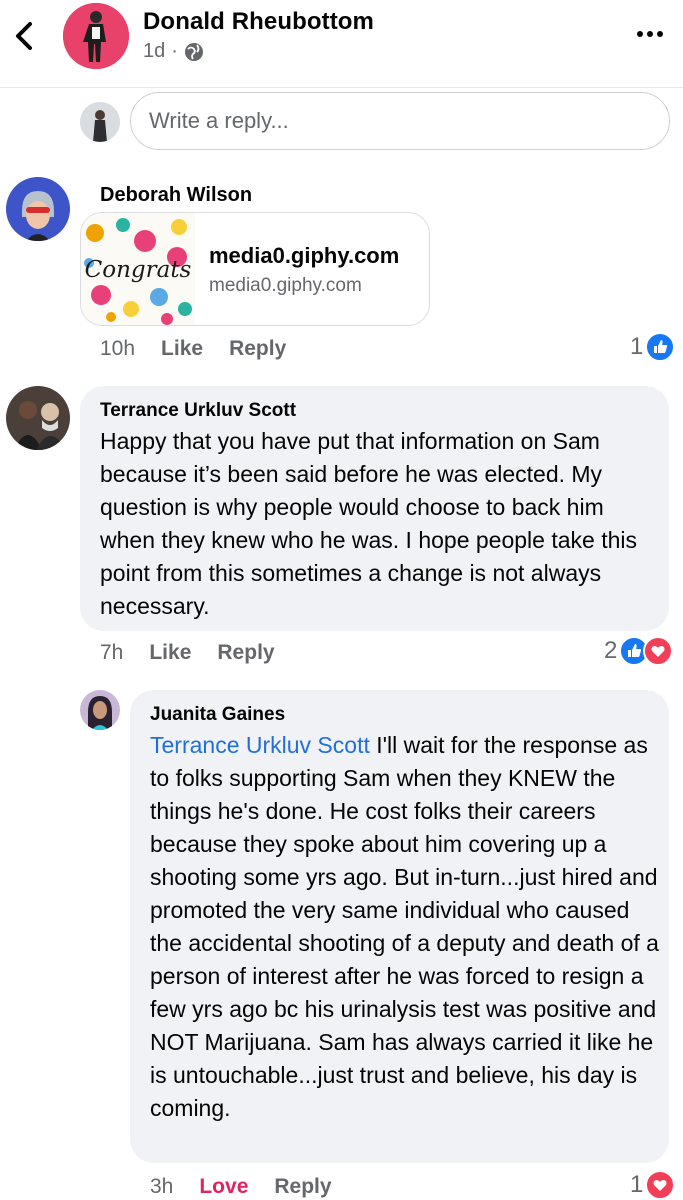 The width and height of the screenshot is (683, 1200). I want to click on link-domain: media0.giphy.com, so click(285, 285).